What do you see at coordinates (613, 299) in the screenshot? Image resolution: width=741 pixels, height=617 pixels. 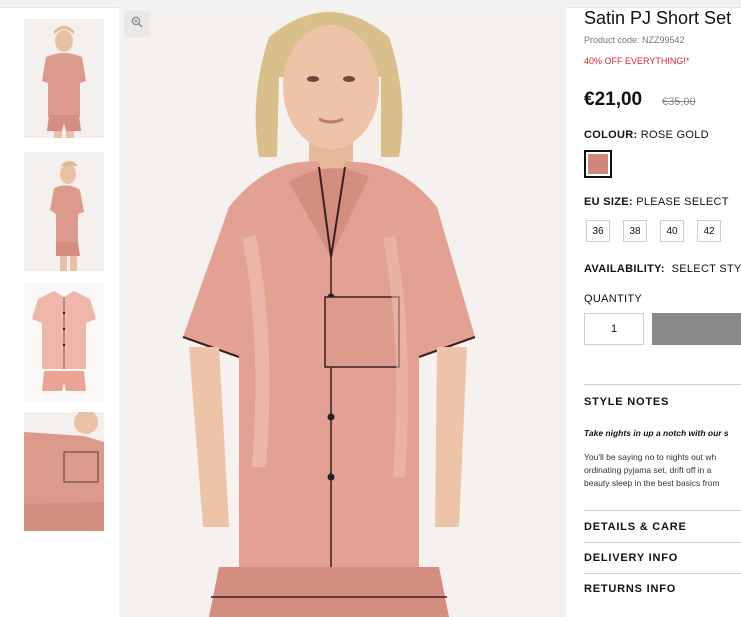 I see `quantity-label: QUANTITY` at bounding box center [613, 299].